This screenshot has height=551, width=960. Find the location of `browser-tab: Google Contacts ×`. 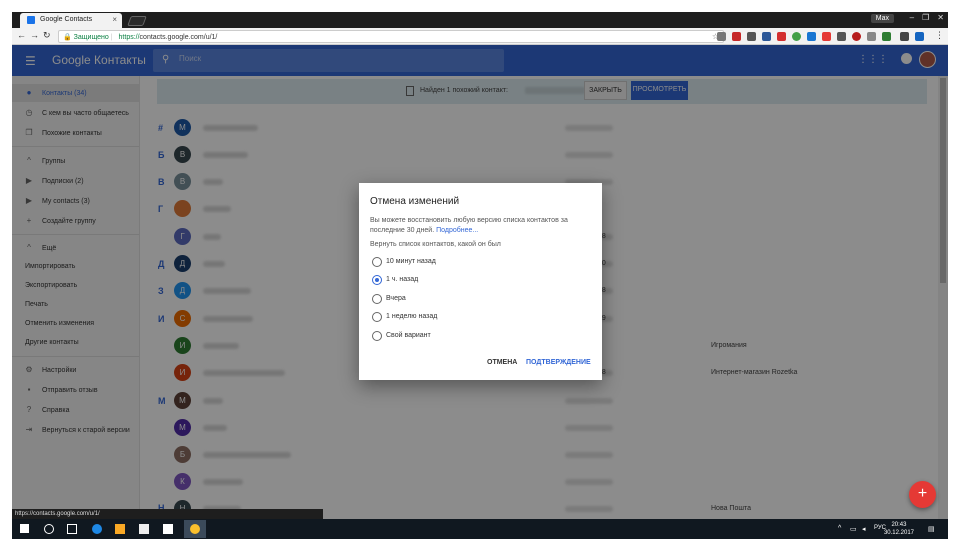

browser-tab: Google Contacts × is located at coordinates (71, 20).